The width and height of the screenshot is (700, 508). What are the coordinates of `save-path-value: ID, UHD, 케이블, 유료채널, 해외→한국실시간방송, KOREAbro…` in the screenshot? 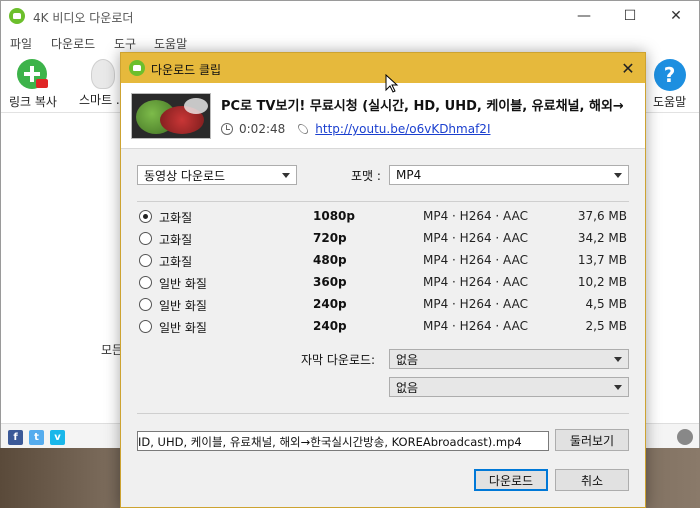 It's located at (330, 442).